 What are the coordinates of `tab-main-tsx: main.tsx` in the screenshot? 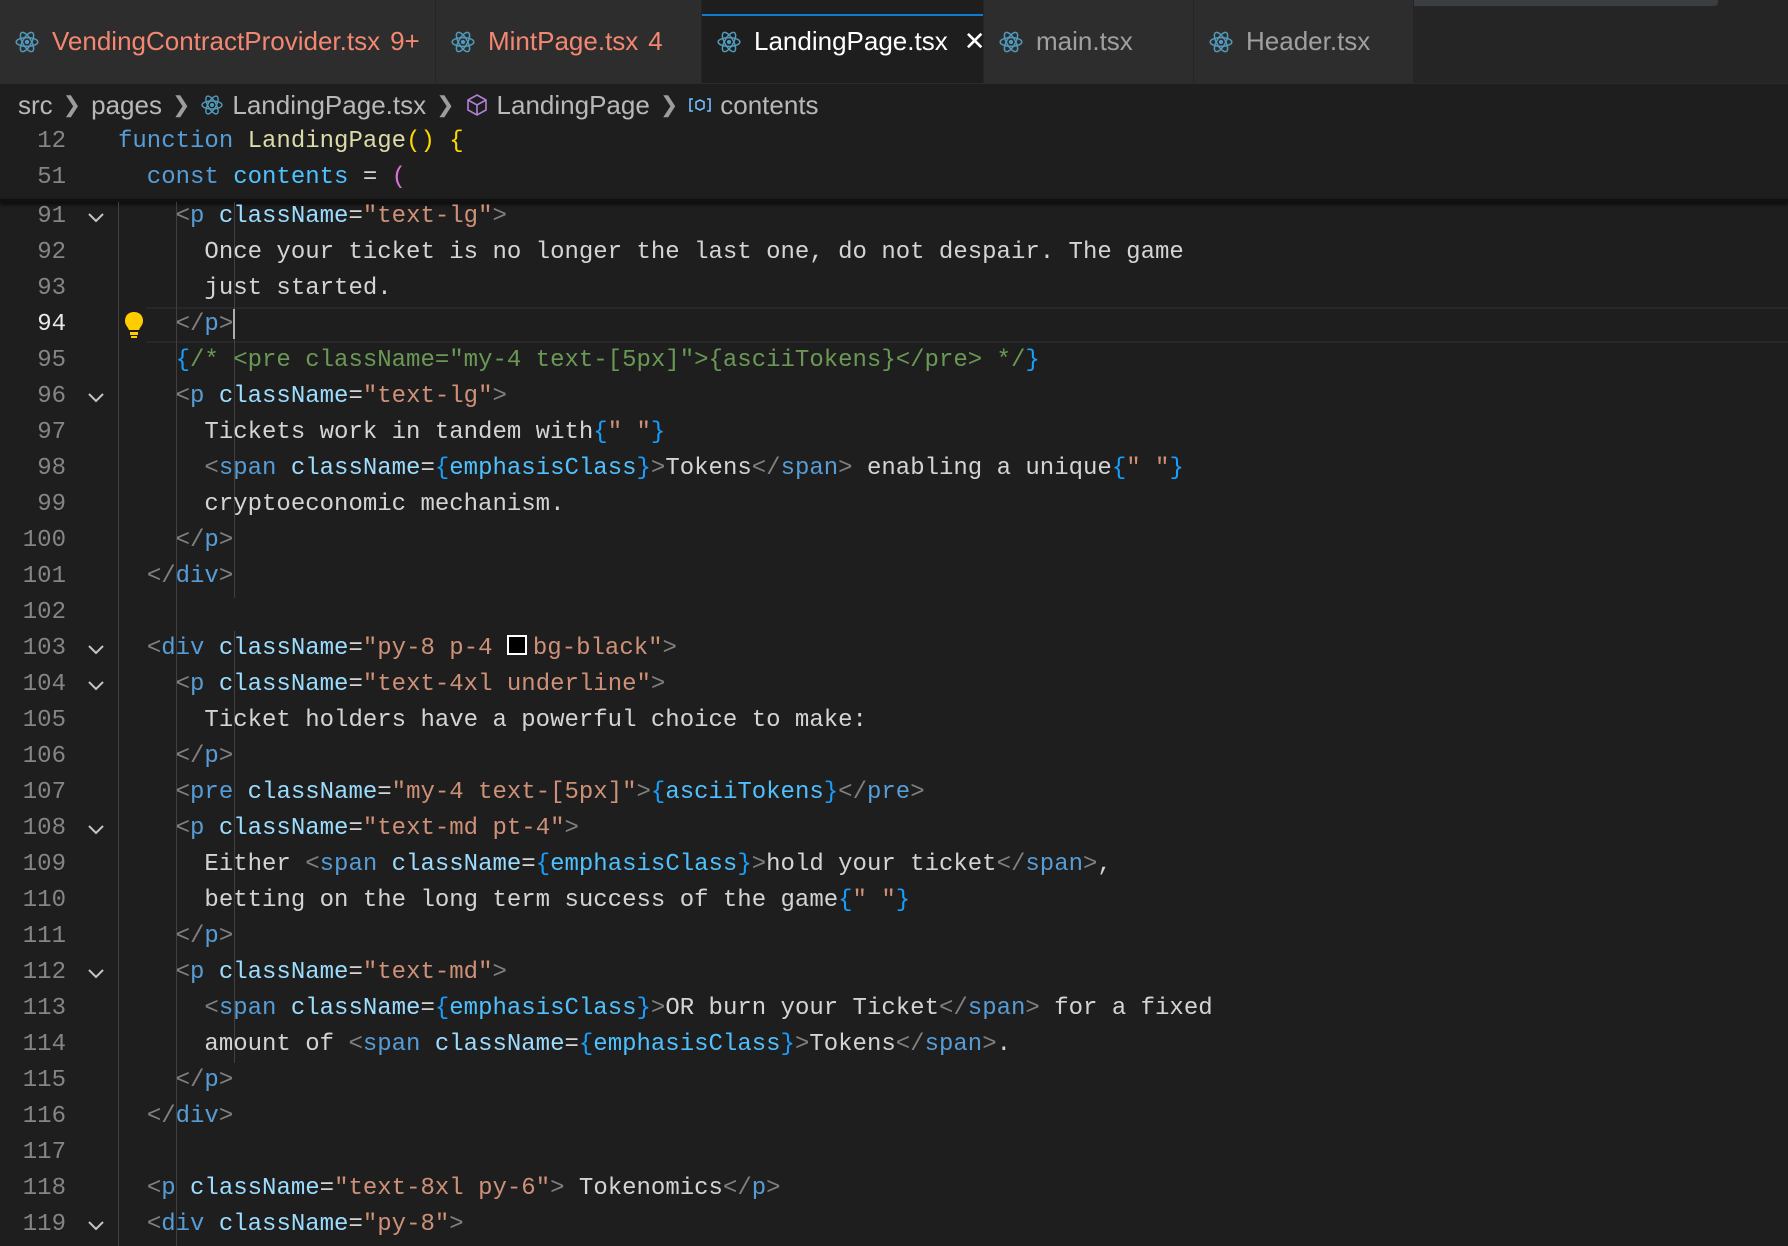 It's located at (1089, 41).